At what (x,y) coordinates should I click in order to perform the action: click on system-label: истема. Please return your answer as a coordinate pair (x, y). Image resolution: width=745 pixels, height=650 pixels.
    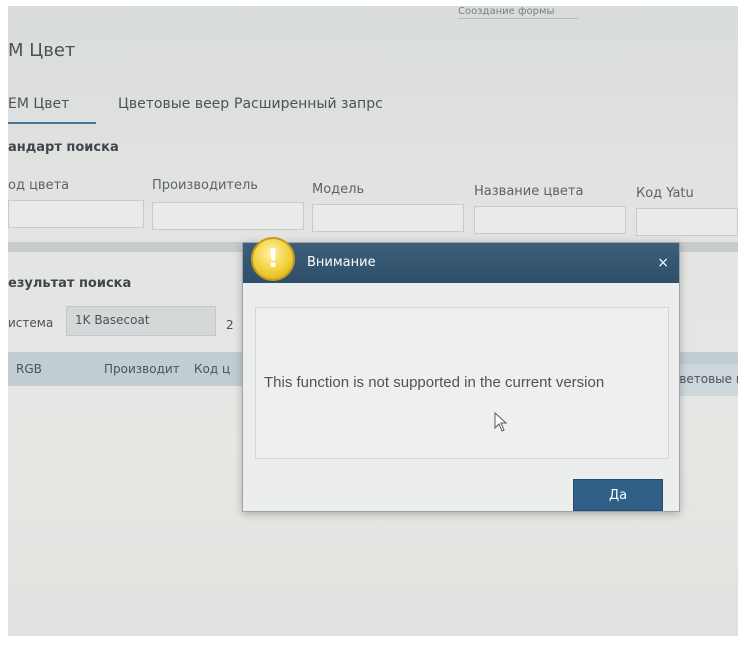
    Looking at the image, I should click on (31, 323).